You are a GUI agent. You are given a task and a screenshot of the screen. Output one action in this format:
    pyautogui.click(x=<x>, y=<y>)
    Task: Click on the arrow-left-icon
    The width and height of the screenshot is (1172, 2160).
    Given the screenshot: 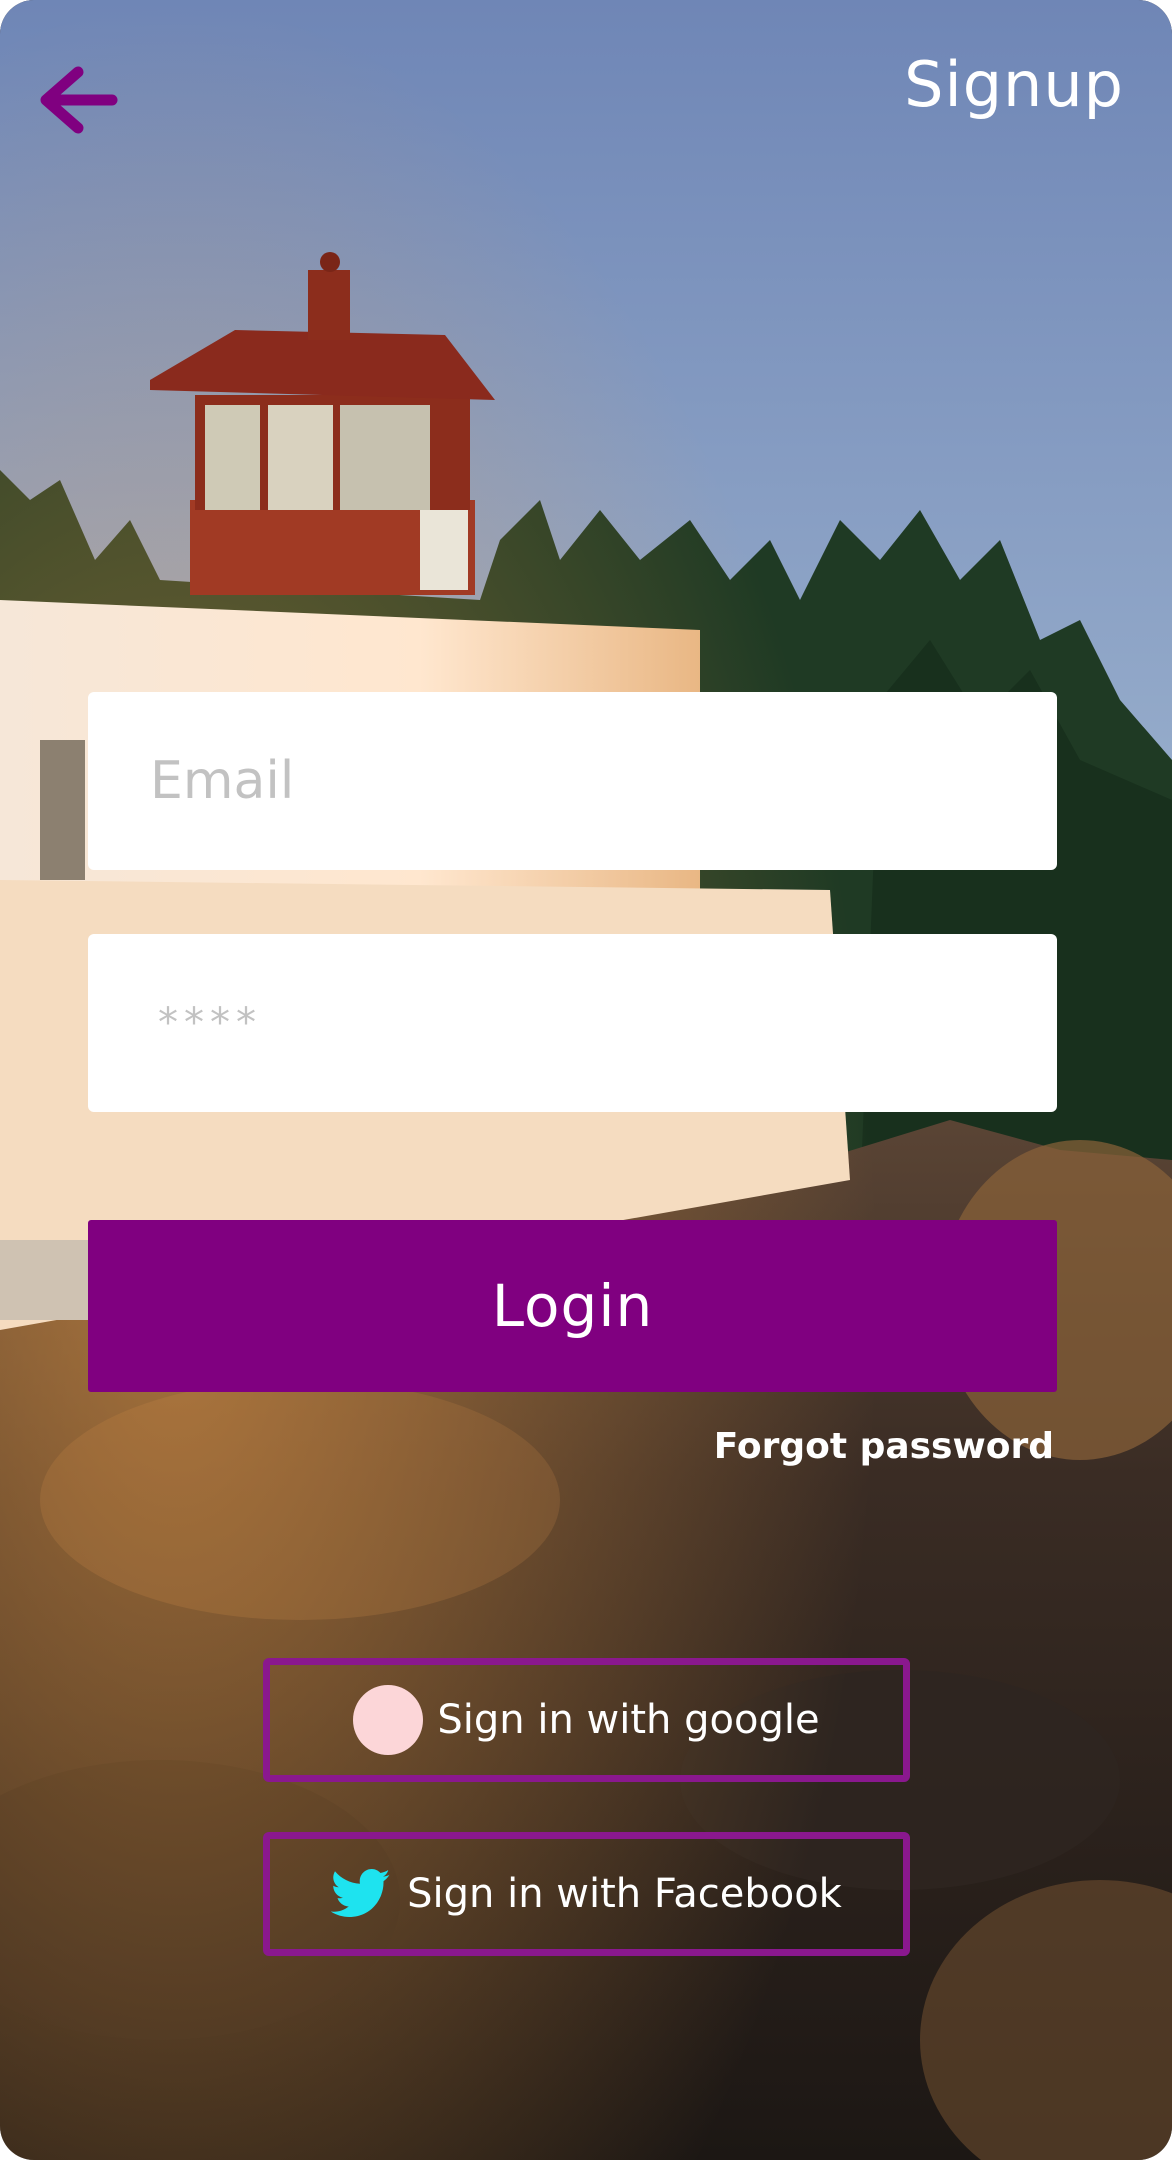 What is the action you would take?
    pyautogui.click(x=79, y=100)
    